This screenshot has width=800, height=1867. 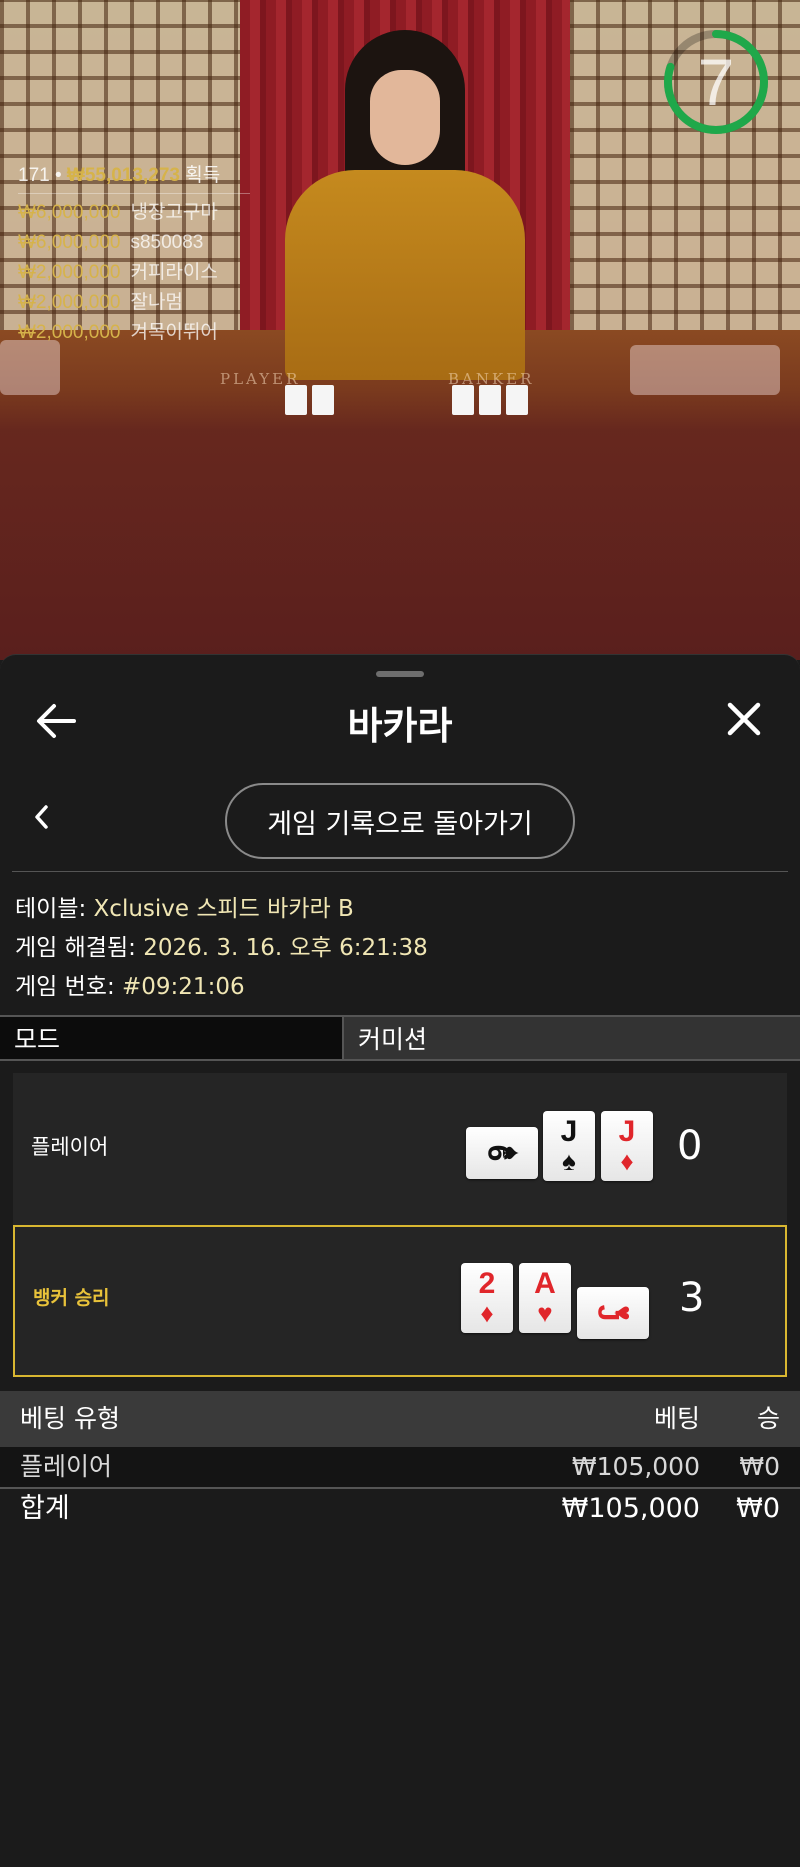 I want to click on card-rank: A, so click(x=545, y=1283).